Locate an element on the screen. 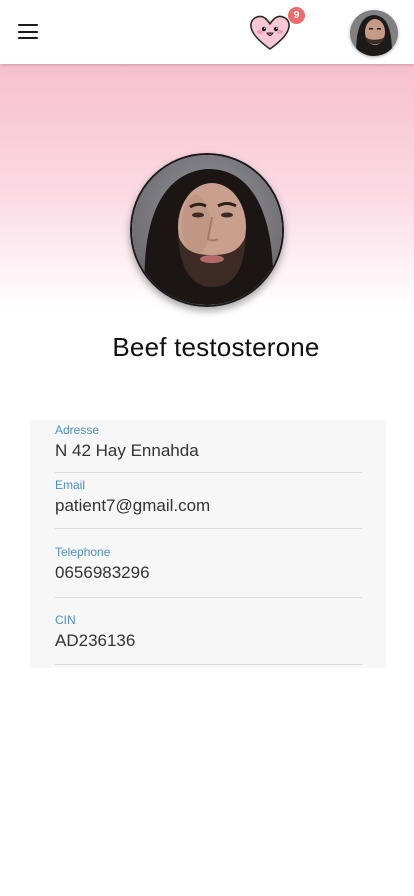 This screenshot has width=414, height=896. notification-badge: 9 is located at coordinates (296, 15).